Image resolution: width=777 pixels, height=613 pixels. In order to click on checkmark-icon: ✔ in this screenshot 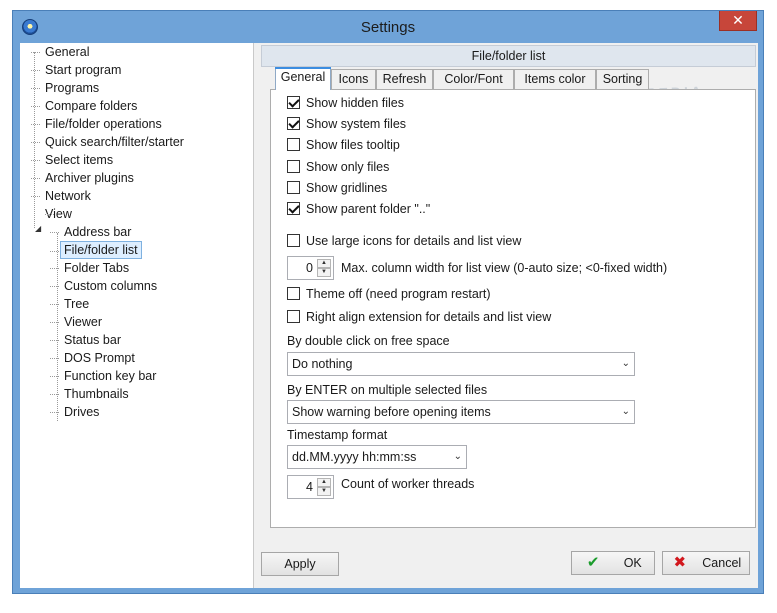, I will do `click(593, 562)`.